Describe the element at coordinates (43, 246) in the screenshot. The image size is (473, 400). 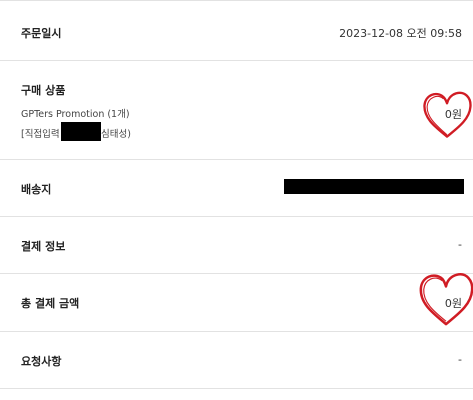
I see `payment-info-label: 결제 정보` at that location.